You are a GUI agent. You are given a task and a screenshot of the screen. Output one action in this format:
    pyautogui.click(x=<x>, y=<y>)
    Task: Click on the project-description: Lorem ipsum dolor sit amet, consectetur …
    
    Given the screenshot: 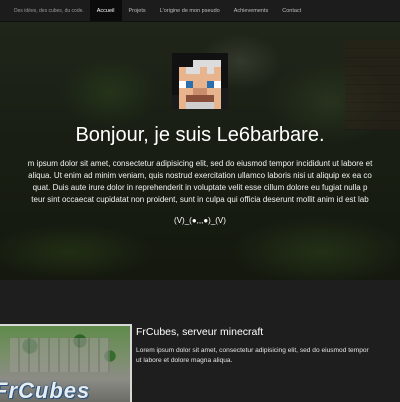 What is the action you would take?
    pyautogui.click(x=268, y=356)
    